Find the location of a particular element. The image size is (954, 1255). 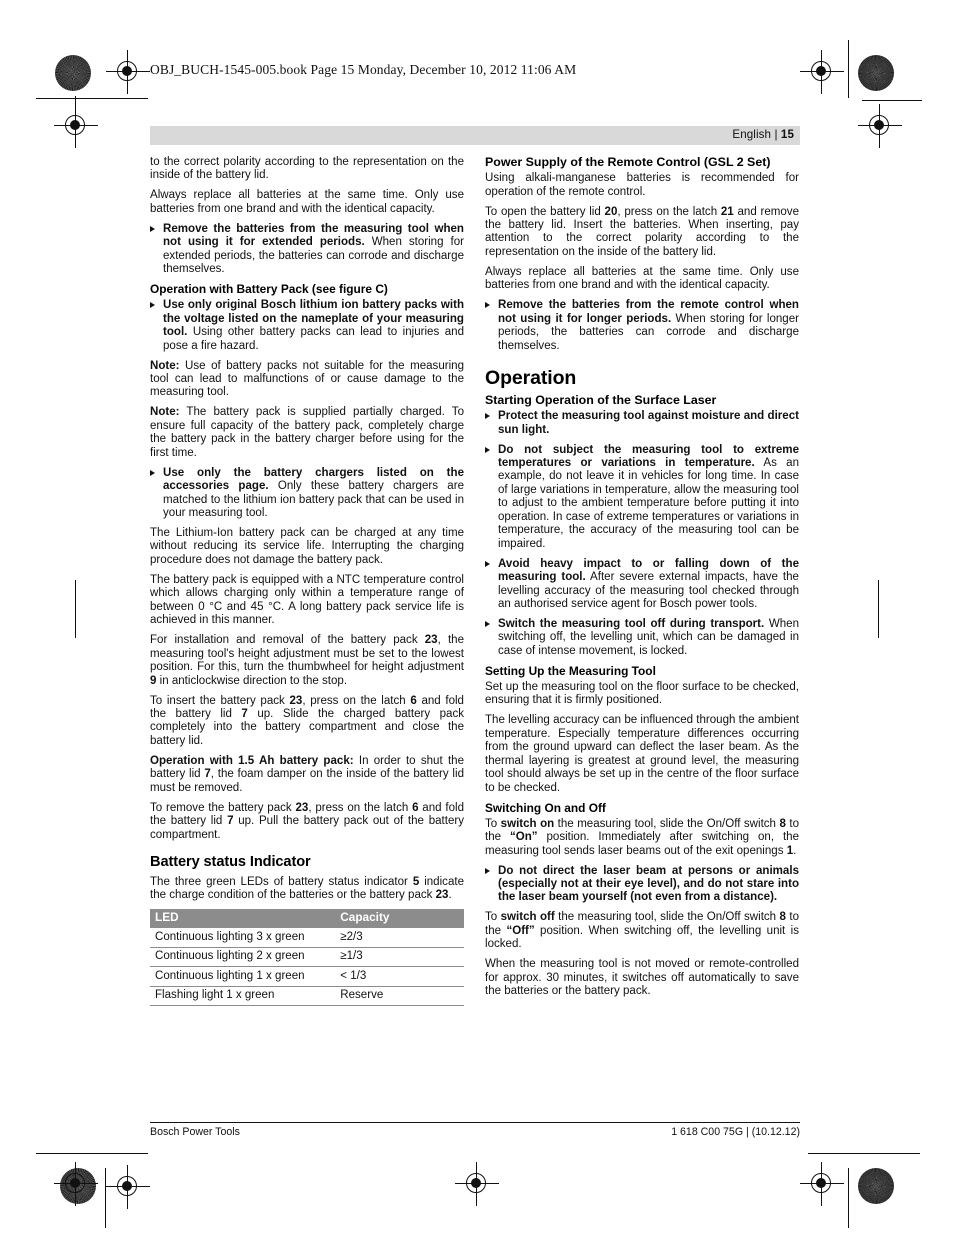

running-head-bar: English | 15 is located at coordinates (475, 135).